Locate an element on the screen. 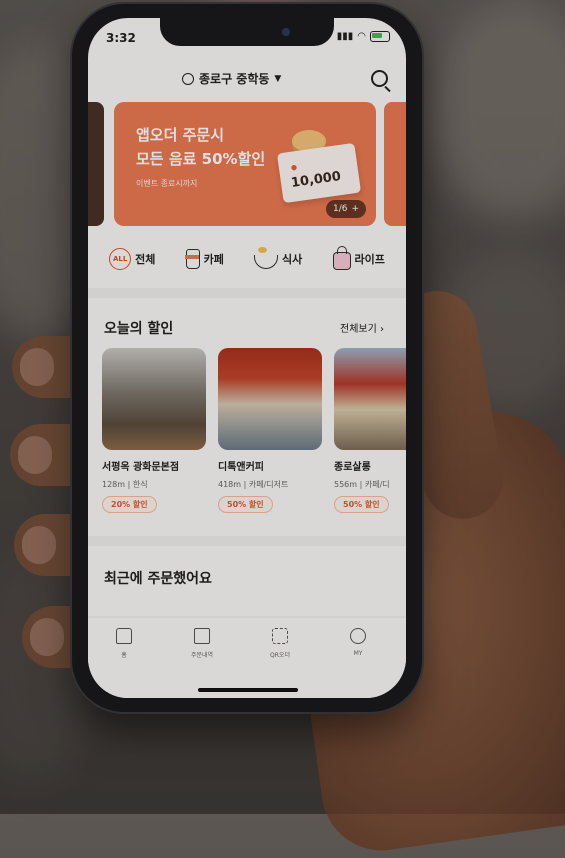 Image resolution: width=565 pixels, height=858 pixels. banner-prev-peek is located at coordinates (96, 164).